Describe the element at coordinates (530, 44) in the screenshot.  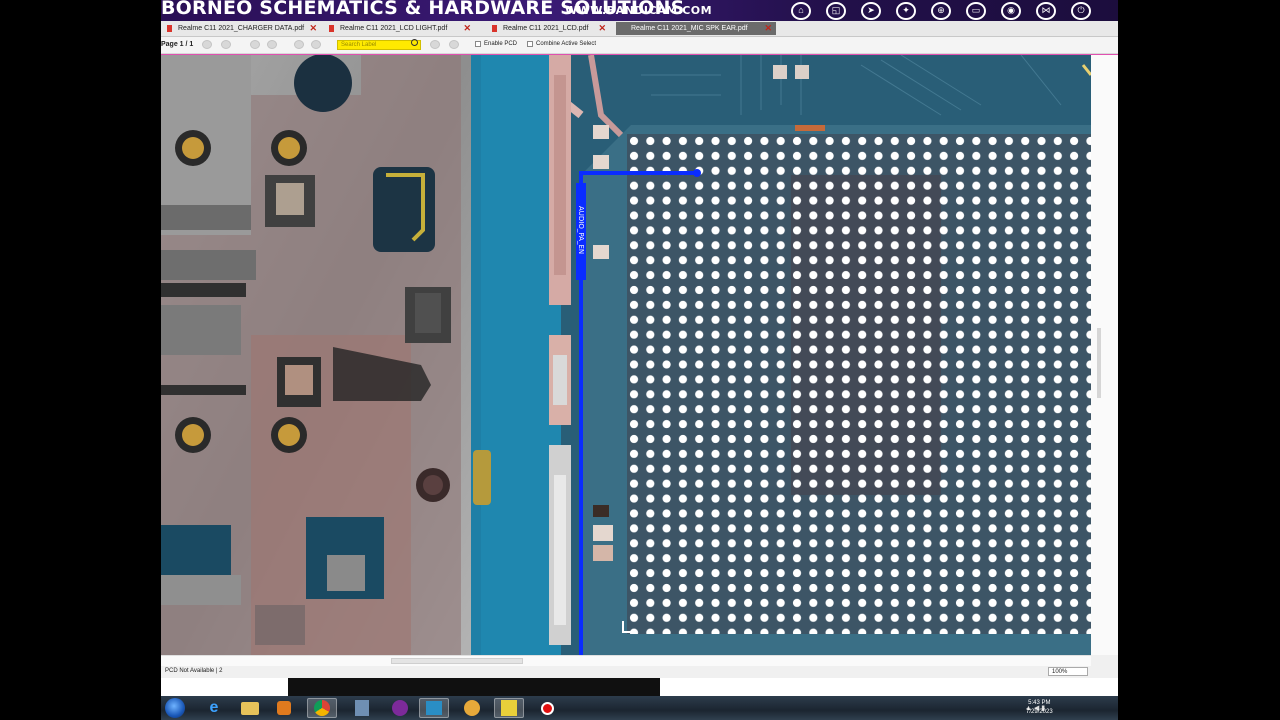
I see `combine-active-checkbox` at that location.